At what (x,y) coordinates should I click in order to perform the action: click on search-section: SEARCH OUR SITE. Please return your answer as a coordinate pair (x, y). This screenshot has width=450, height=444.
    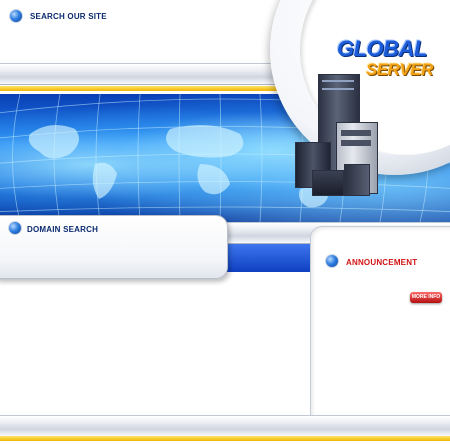
    Looking at the image, I should click on (150, 17).